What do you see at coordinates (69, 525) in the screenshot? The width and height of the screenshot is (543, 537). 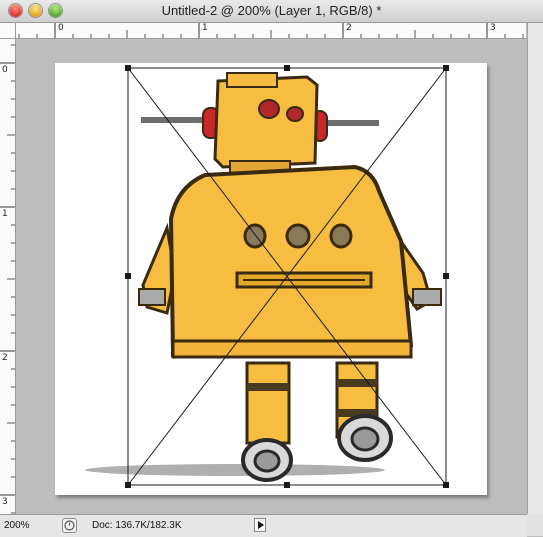 I see `status-timer-icon` at bounding box center [69, 525].